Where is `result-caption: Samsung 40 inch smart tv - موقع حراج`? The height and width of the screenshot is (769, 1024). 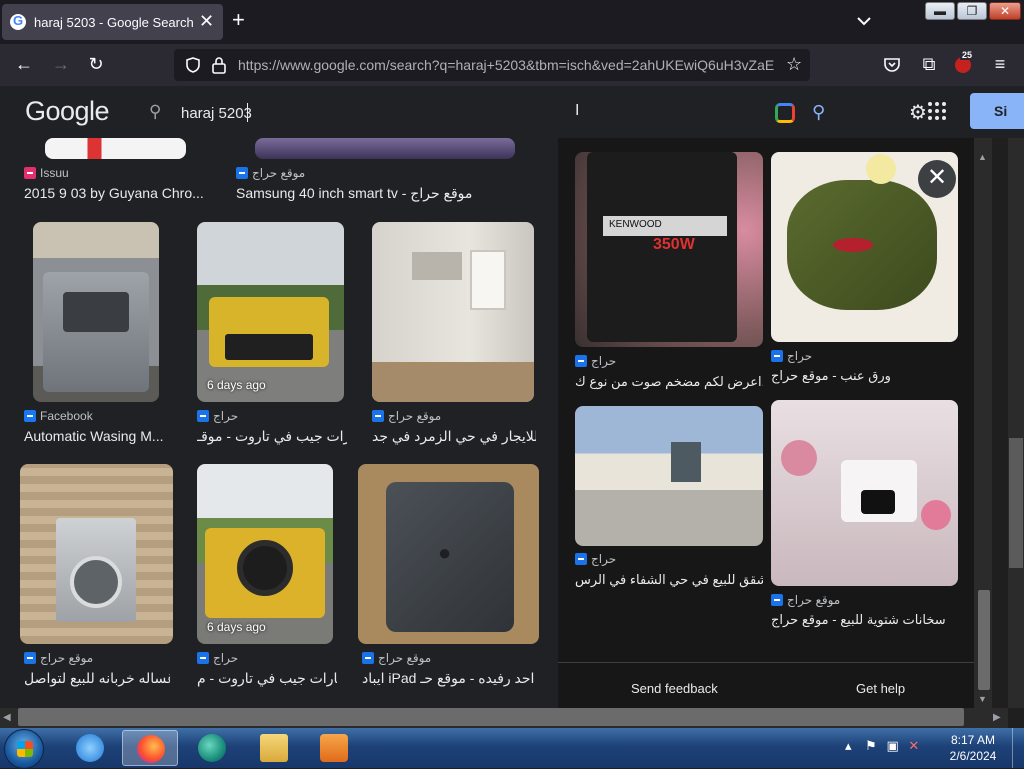 result-caption: Samsung 40 inch smart tv - موقع حراج is located at coordinates (361, 193).